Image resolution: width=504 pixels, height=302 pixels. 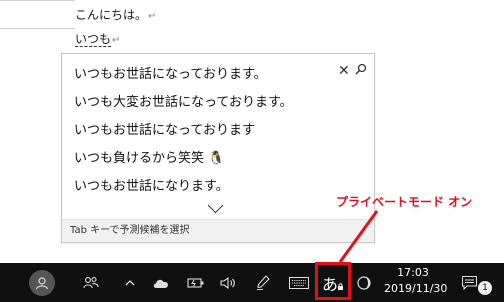 What do you see at coordinates (299, 282) in the screenshot?
I see `keyboard-icon` at bounding box center [299, 282].